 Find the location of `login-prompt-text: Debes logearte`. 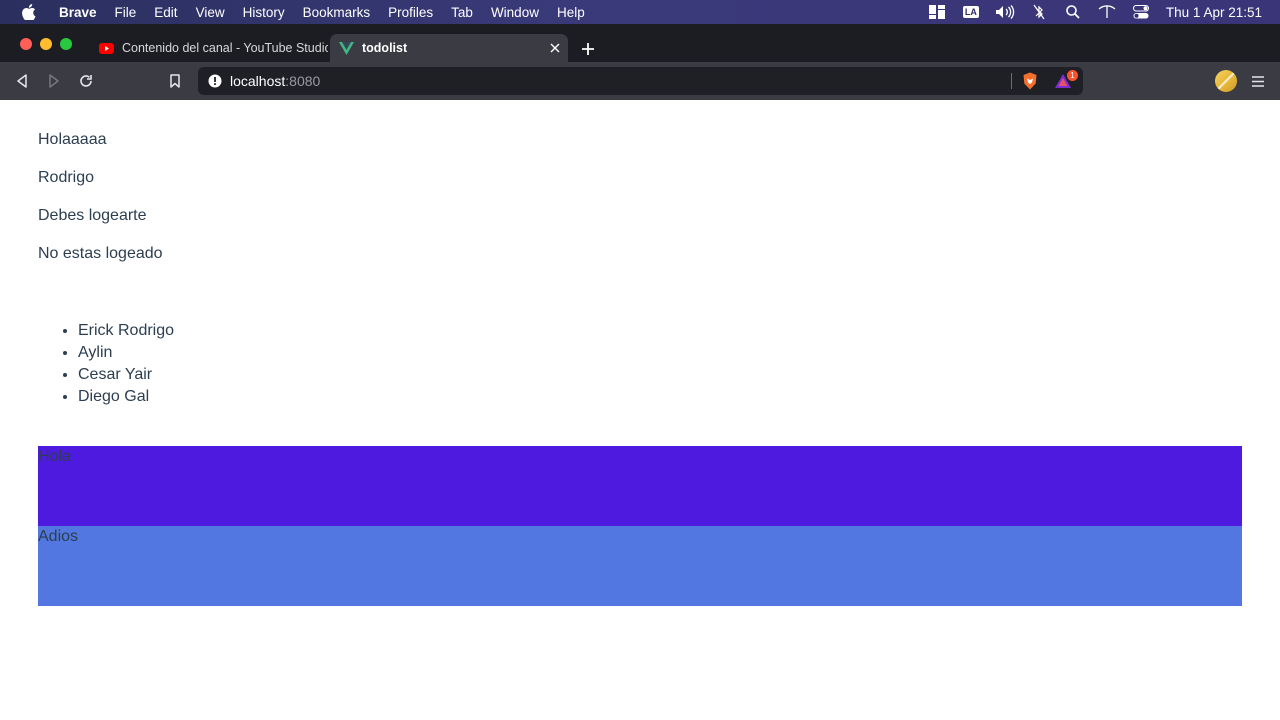

login-prompt-text: Debes logearte is located at coordinates (92, 215).